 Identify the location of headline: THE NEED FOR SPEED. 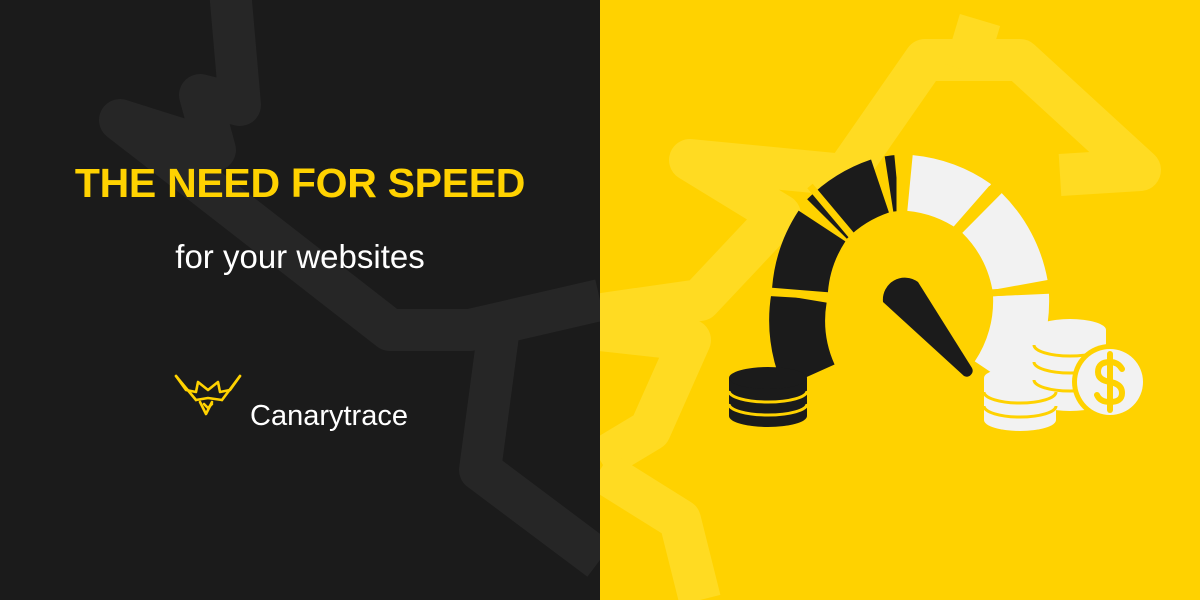
(300, 183).